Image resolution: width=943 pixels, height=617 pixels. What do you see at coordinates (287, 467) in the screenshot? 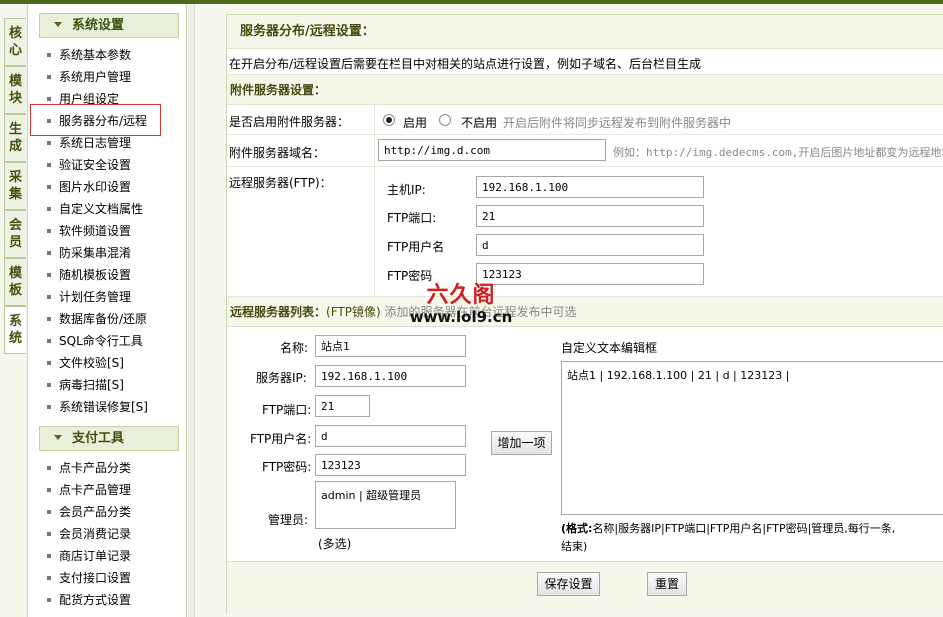
I see `pwd-label: FTP密码:` at bounding box center [287, 467].